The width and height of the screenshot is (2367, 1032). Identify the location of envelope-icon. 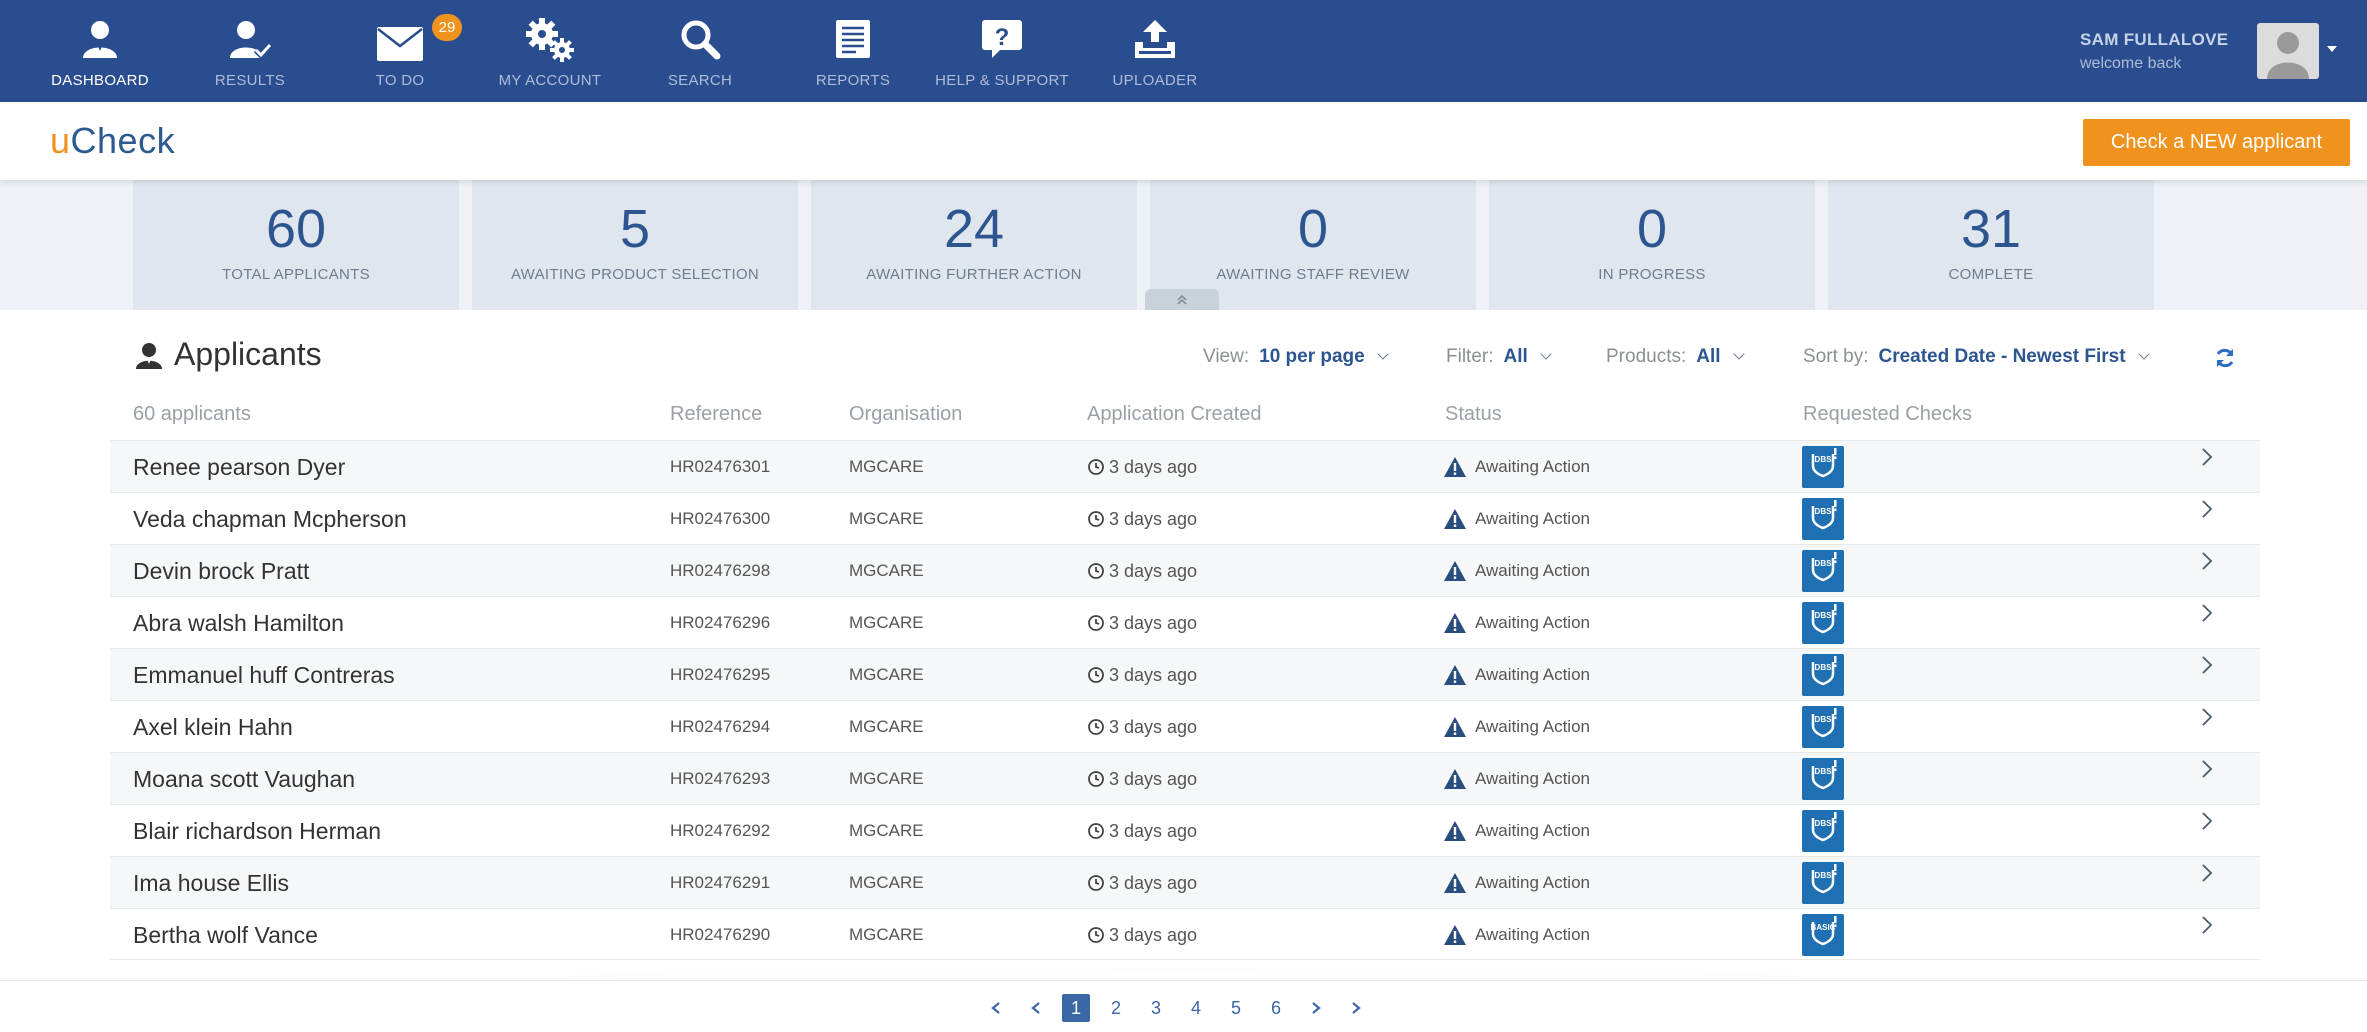
(400, 44).